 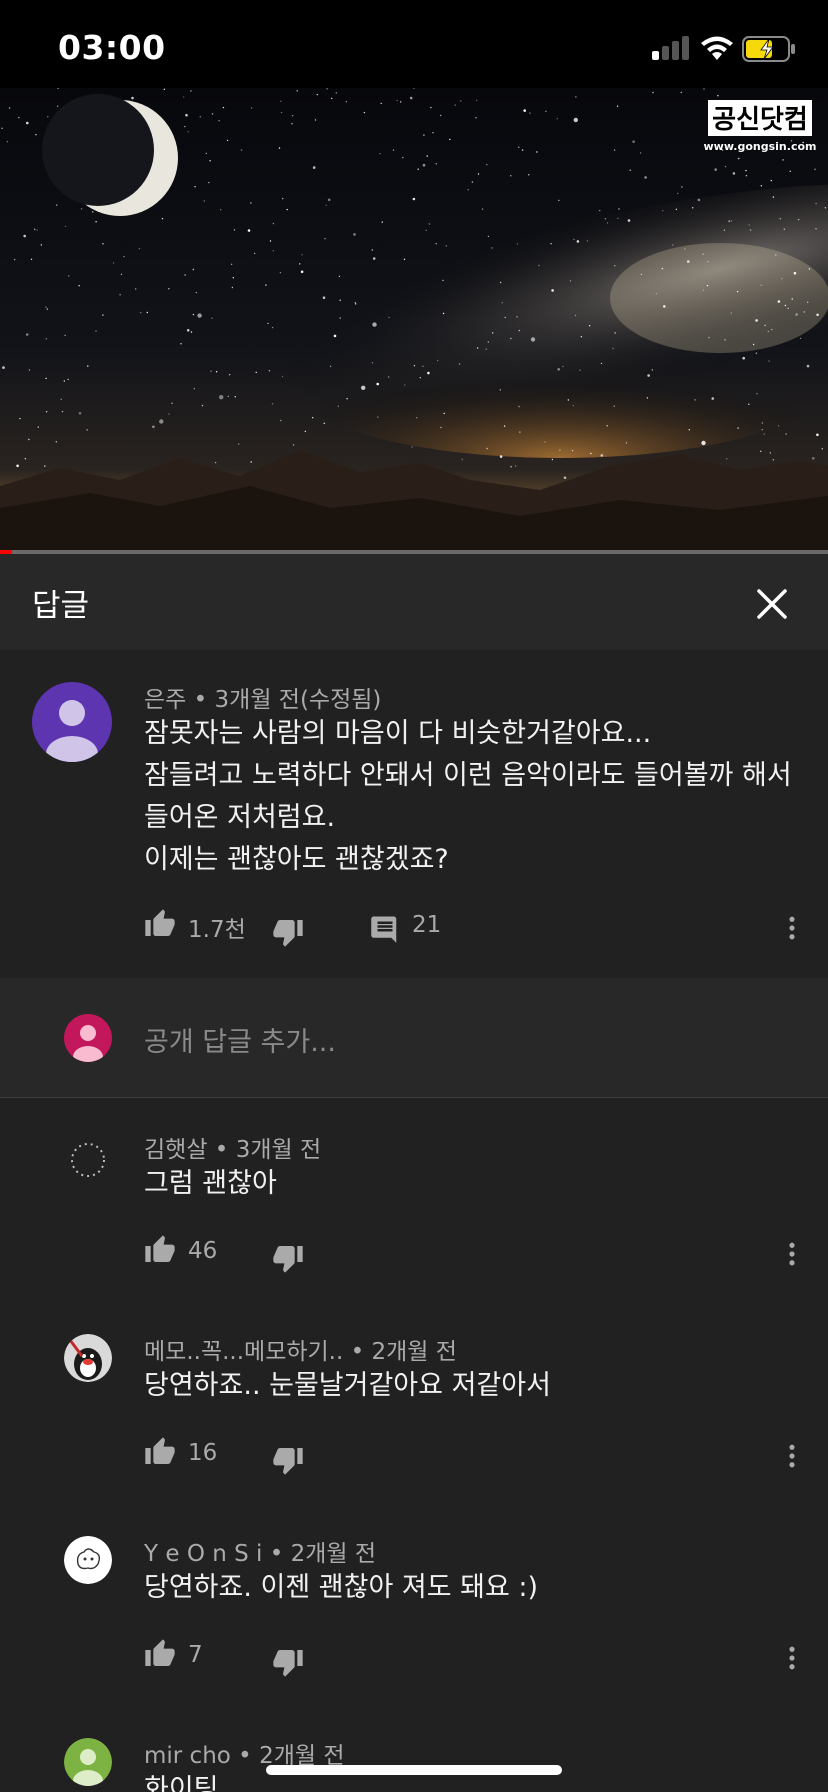 What do you see at coordinates (768, 49) in the screenshot?
I see `battery-charging-icon` at bounding box center [768, 49].